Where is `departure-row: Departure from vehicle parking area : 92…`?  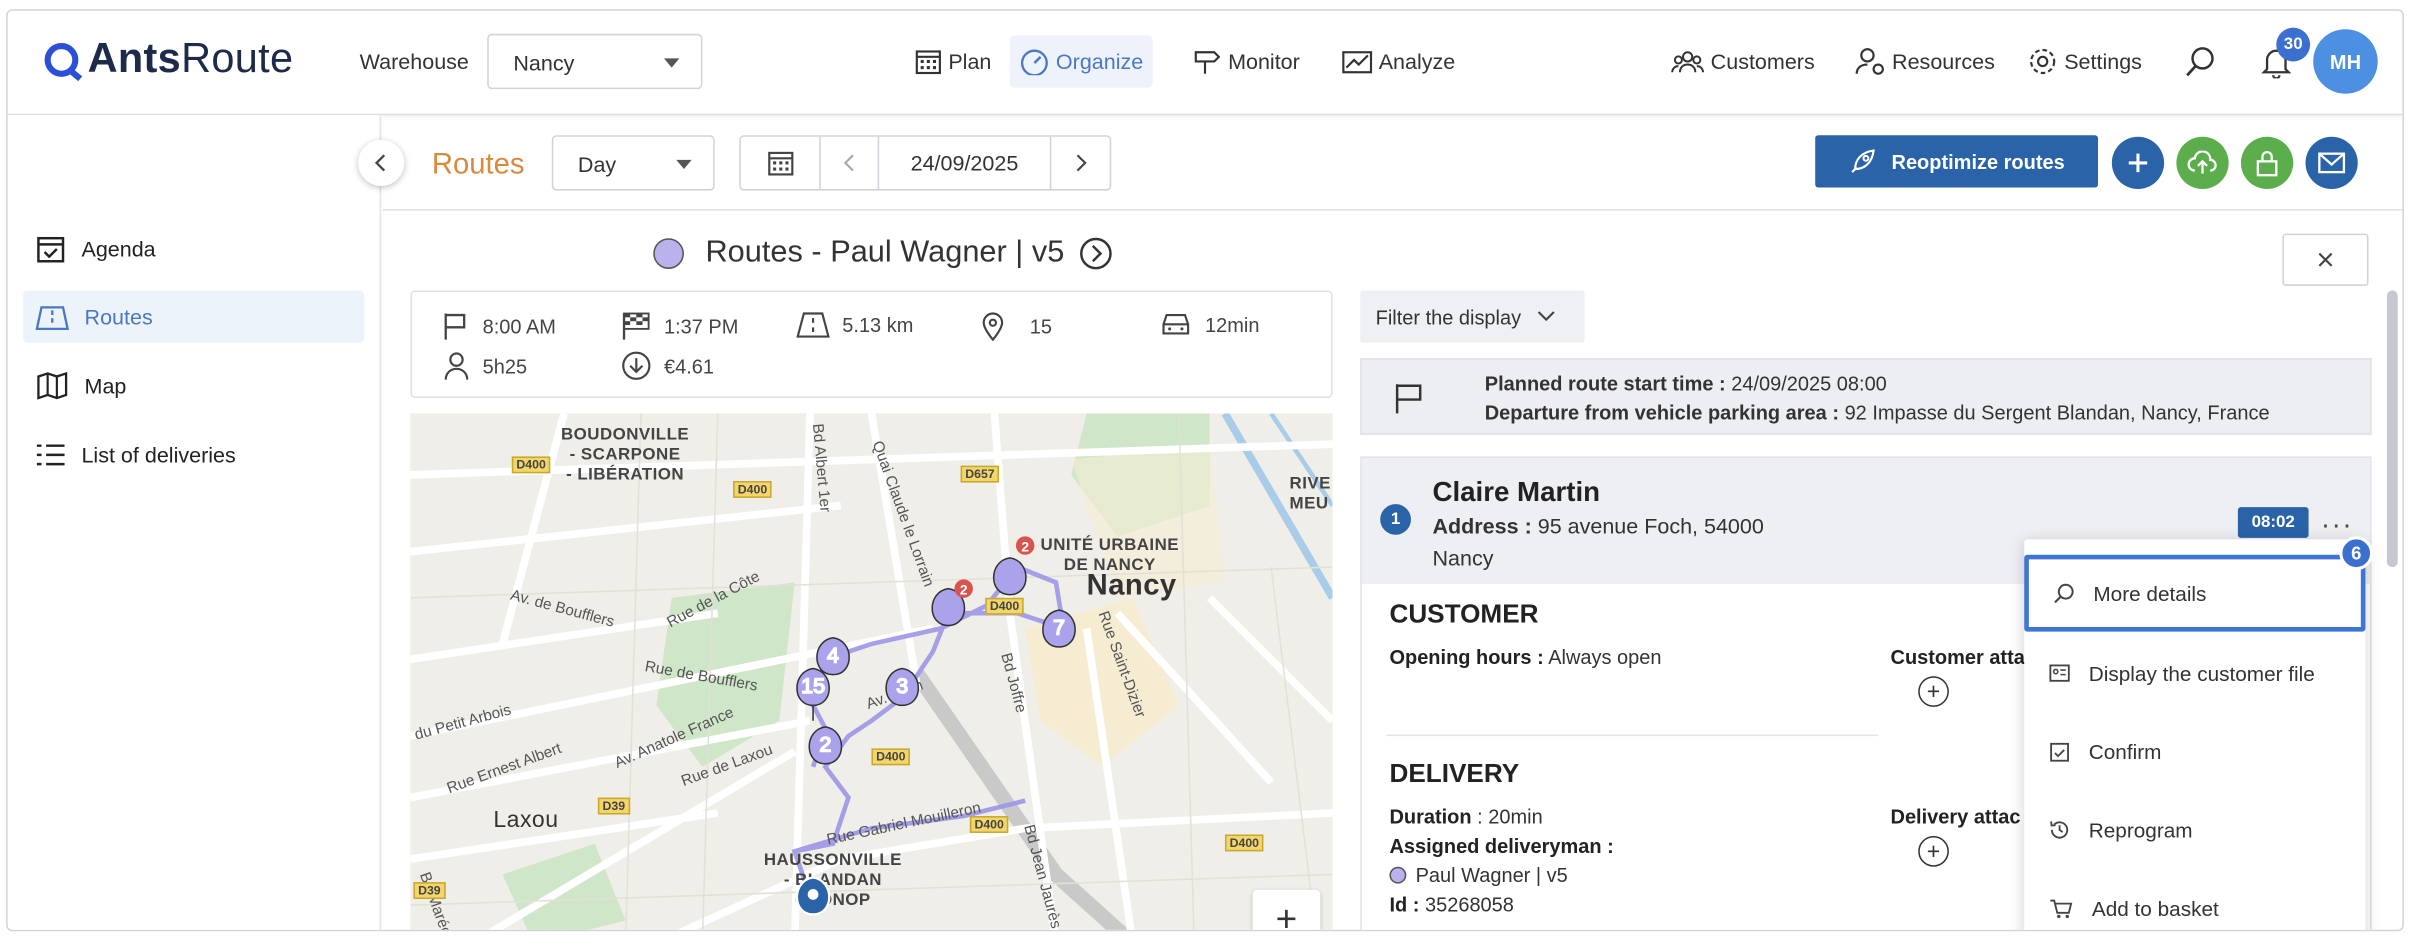 departure-row: Departure from vehicle parking area : 92… is located at coordinates (1877, 412).